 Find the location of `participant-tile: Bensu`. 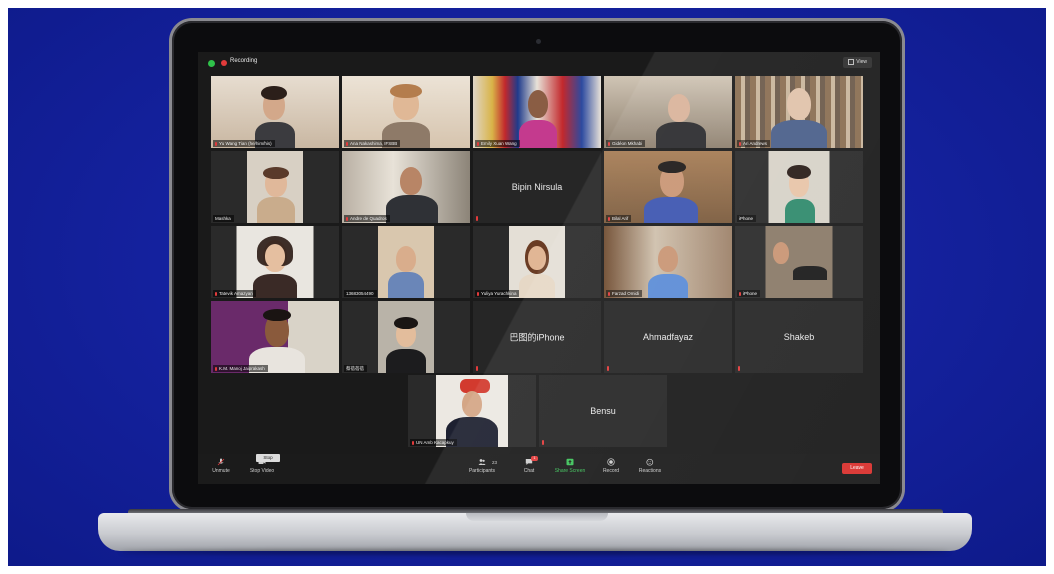

participant-tile: Bensu is located at coordinates (603, 411).